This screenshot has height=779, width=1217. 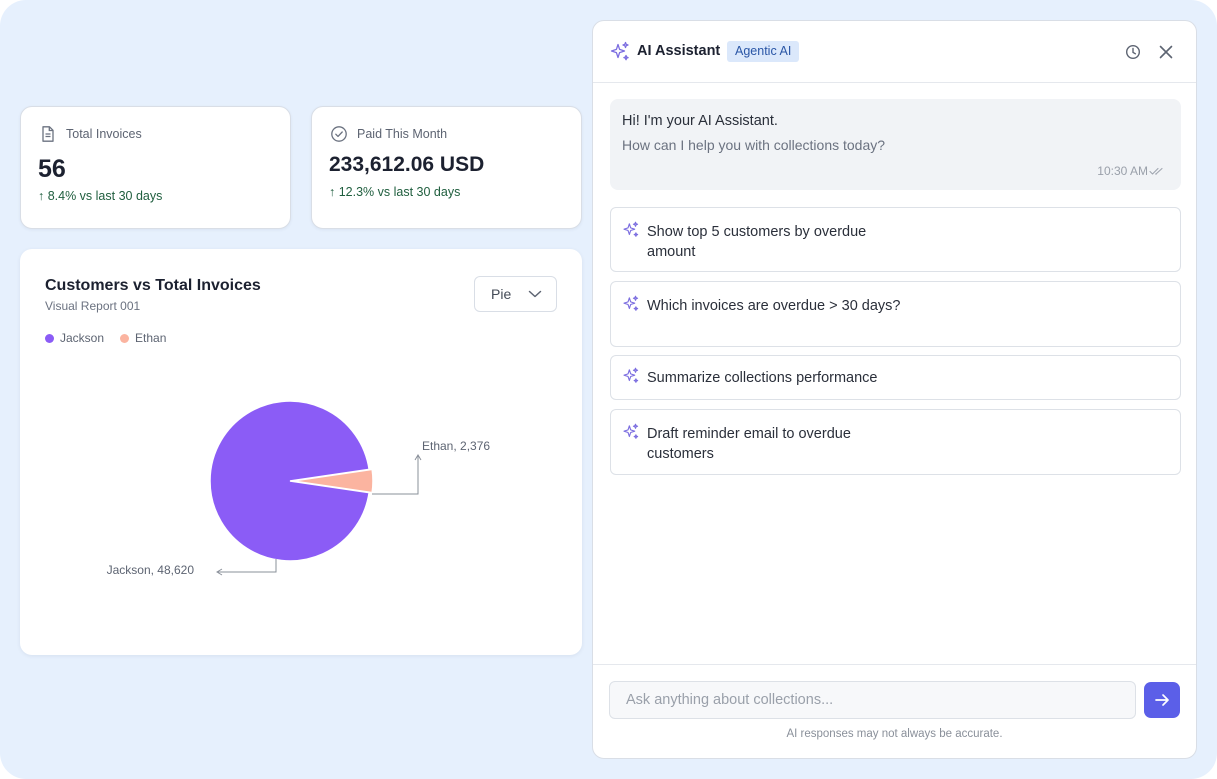 I want to click on kpi-header: Paid This Month, so click(x=388, y=134).